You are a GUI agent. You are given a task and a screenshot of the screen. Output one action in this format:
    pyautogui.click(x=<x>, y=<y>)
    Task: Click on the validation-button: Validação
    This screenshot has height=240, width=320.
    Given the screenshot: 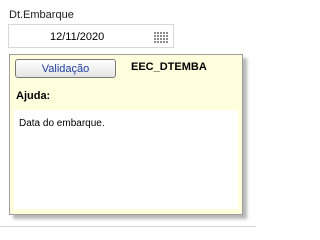 What is the action you would take?
    pyautogui.click(x=65, y=68)
    